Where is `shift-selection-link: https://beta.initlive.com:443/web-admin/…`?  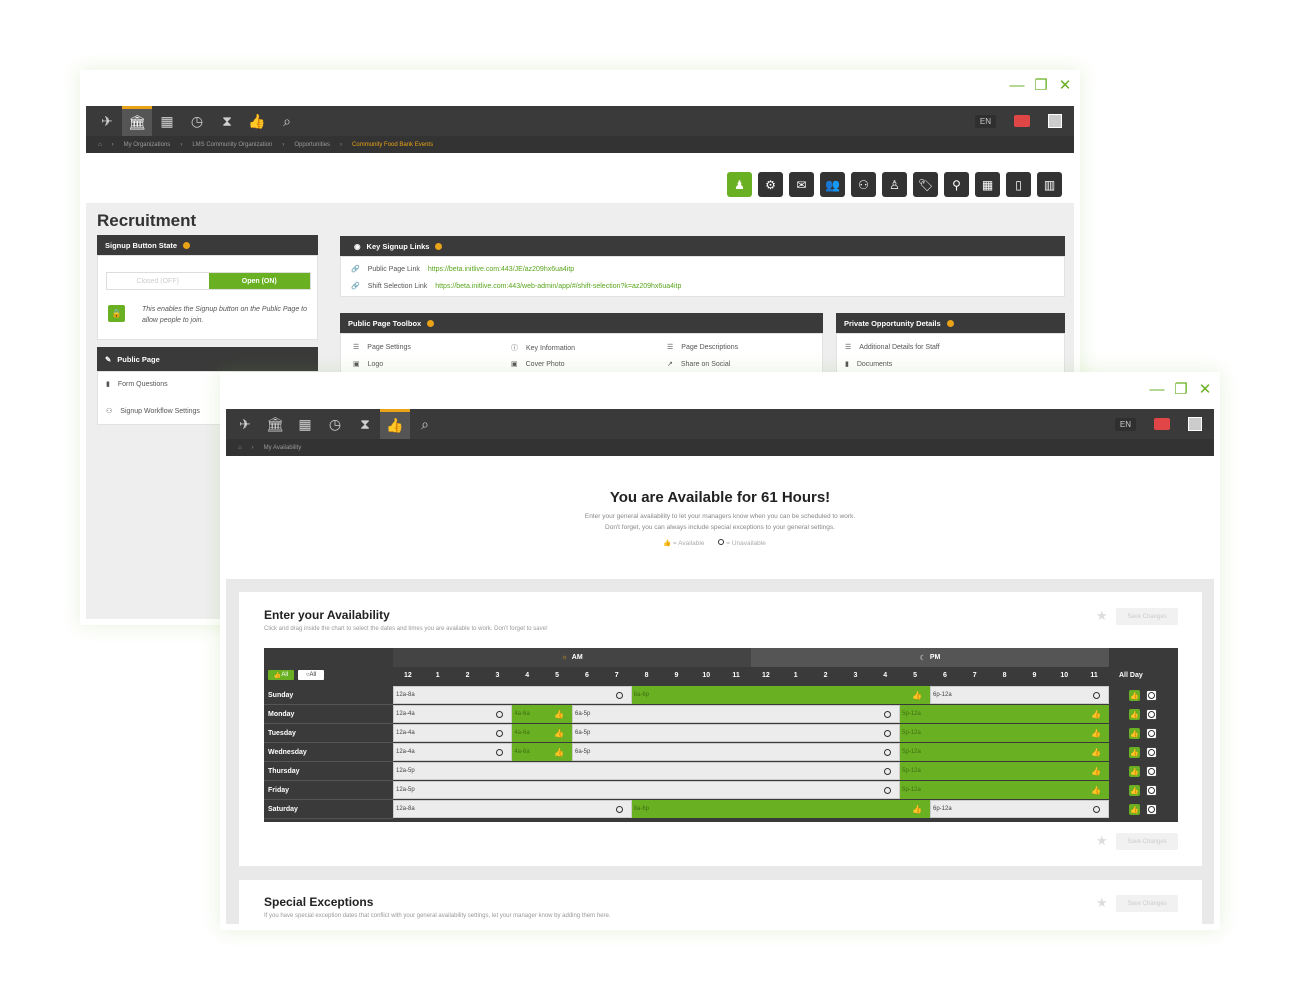
shift-selection-link: https://beta.initlive.com:443/web-admin/… is located at coordinates (558, 286).